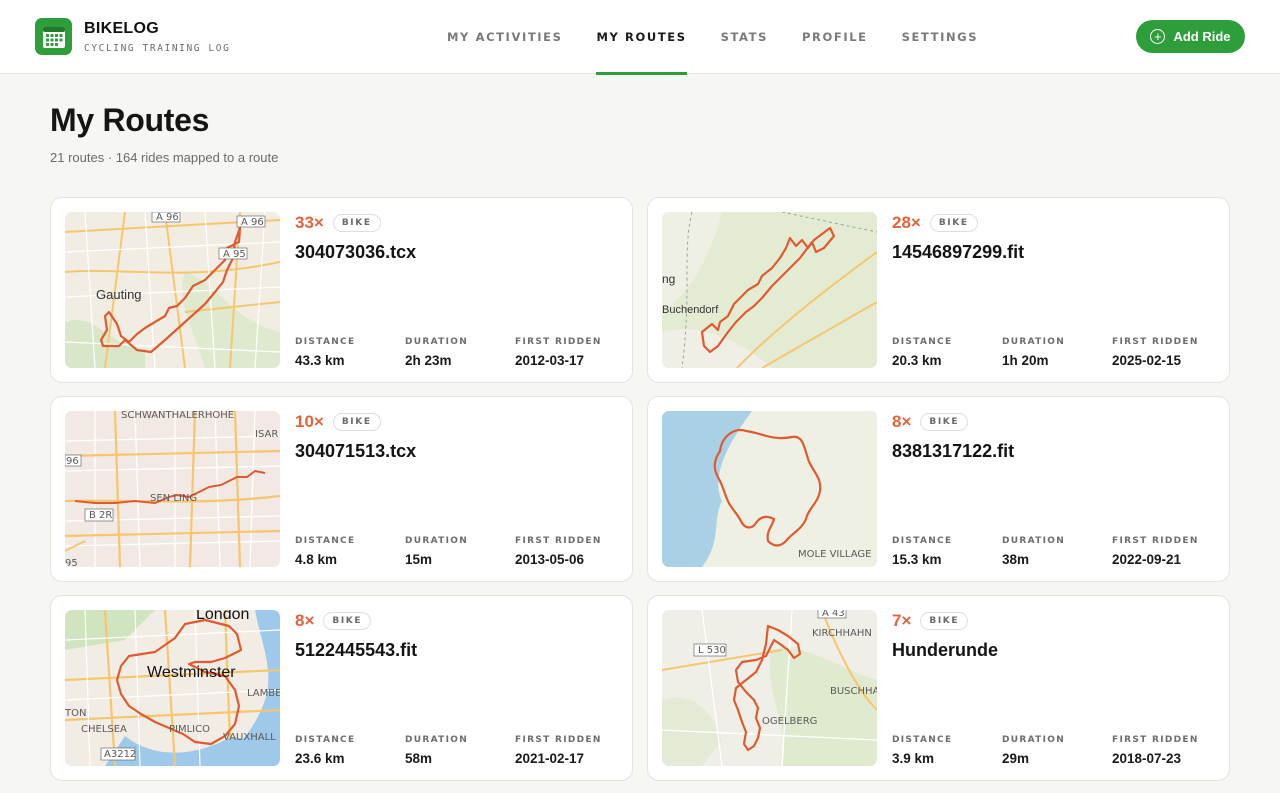 The width and height of the screenshot is (1280, 793). Describe the element at coordinates (902, 620) in the screenshot. I see `ride-count: 7×` at that location.